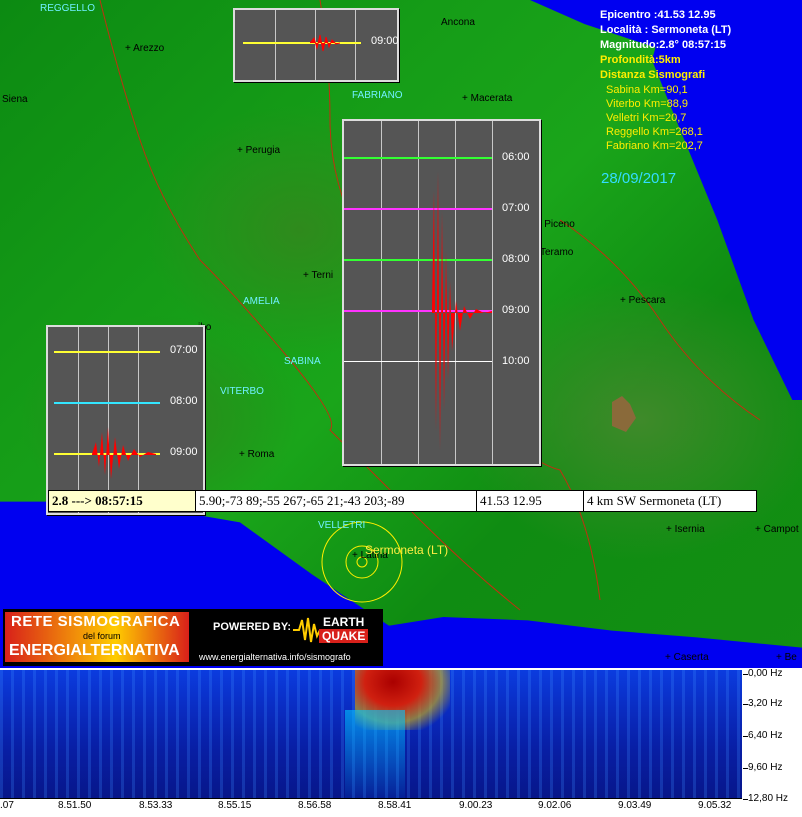 The width and height of the screenshot is (802, 817). Describe the element at coordinates (476, 805) in the screenshot. I see `time-axis-6: 9.00.23` at that location.